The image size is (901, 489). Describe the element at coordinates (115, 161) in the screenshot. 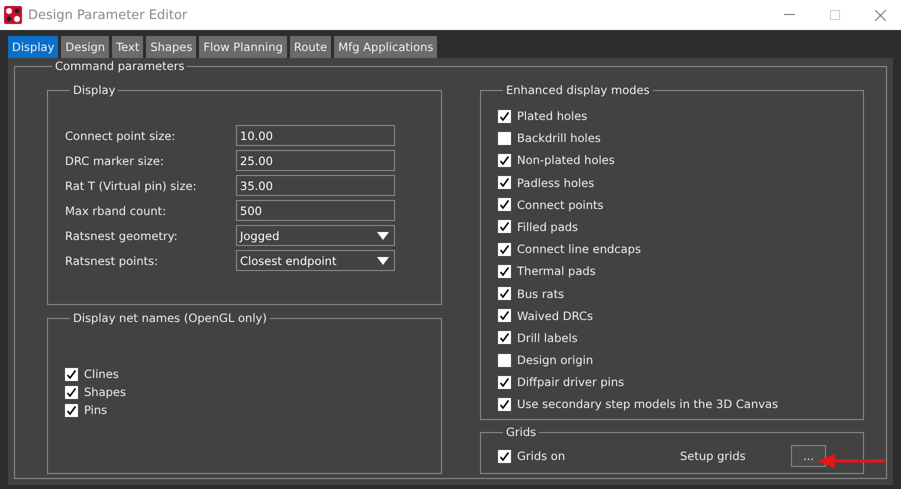

I see `field-label: DRC marker size:` at that location.